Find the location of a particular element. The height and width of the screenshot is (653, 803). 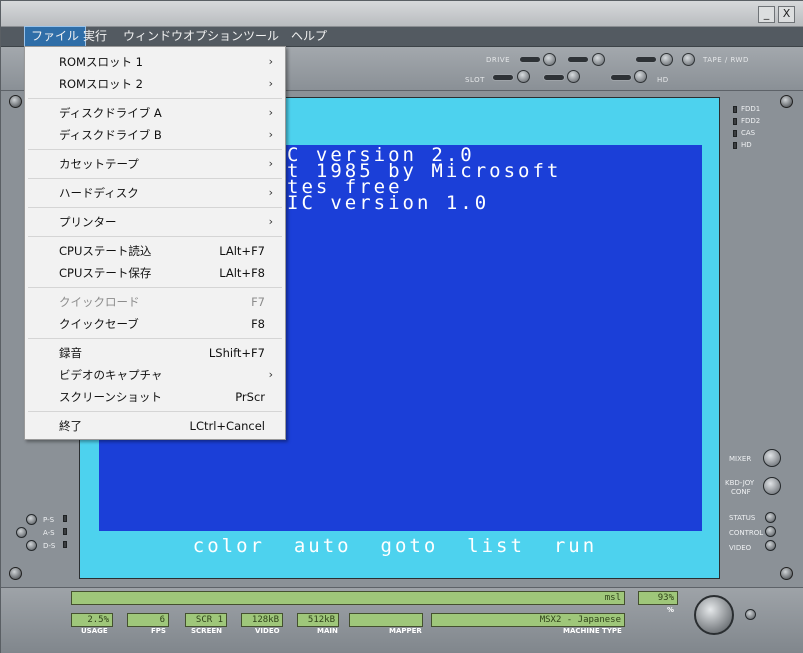

menu-item-screenshot: スクリーンショット PrScr is located at coordinates (155, 397).